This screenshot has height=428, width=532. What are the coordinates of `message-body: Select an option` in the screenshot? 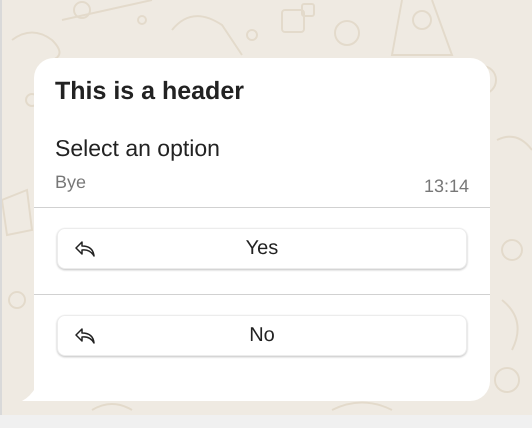 It's located at (138, 148).